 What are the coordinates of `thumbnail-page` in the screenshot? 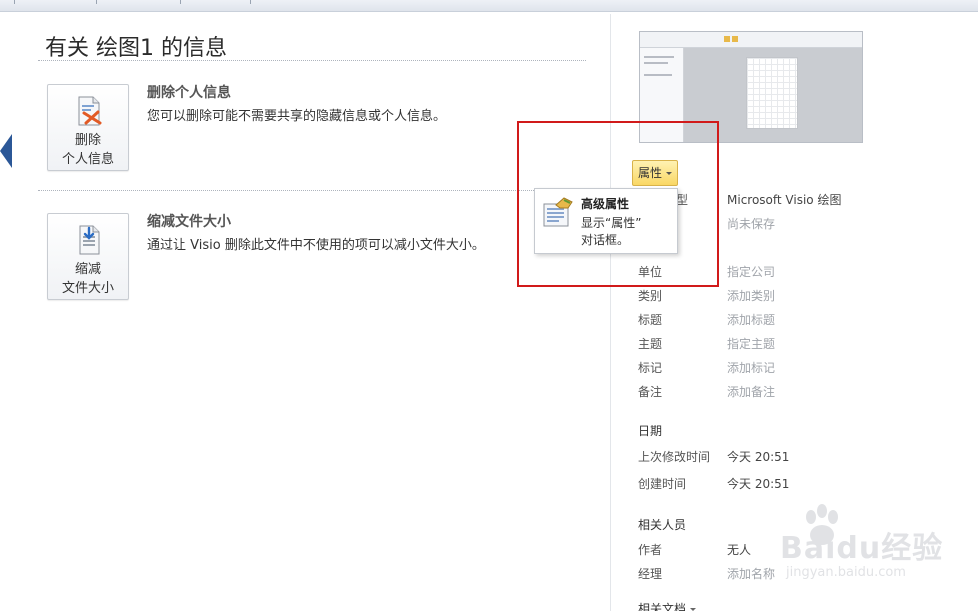 It's located at (772, 93).